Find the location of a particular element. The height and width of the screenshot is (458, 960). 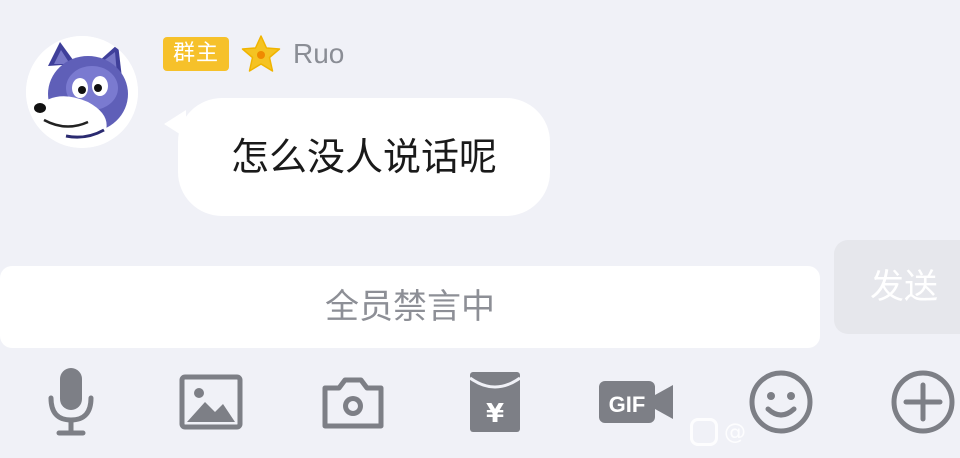

send-button: 发送 is located at coordinates (897, 287).